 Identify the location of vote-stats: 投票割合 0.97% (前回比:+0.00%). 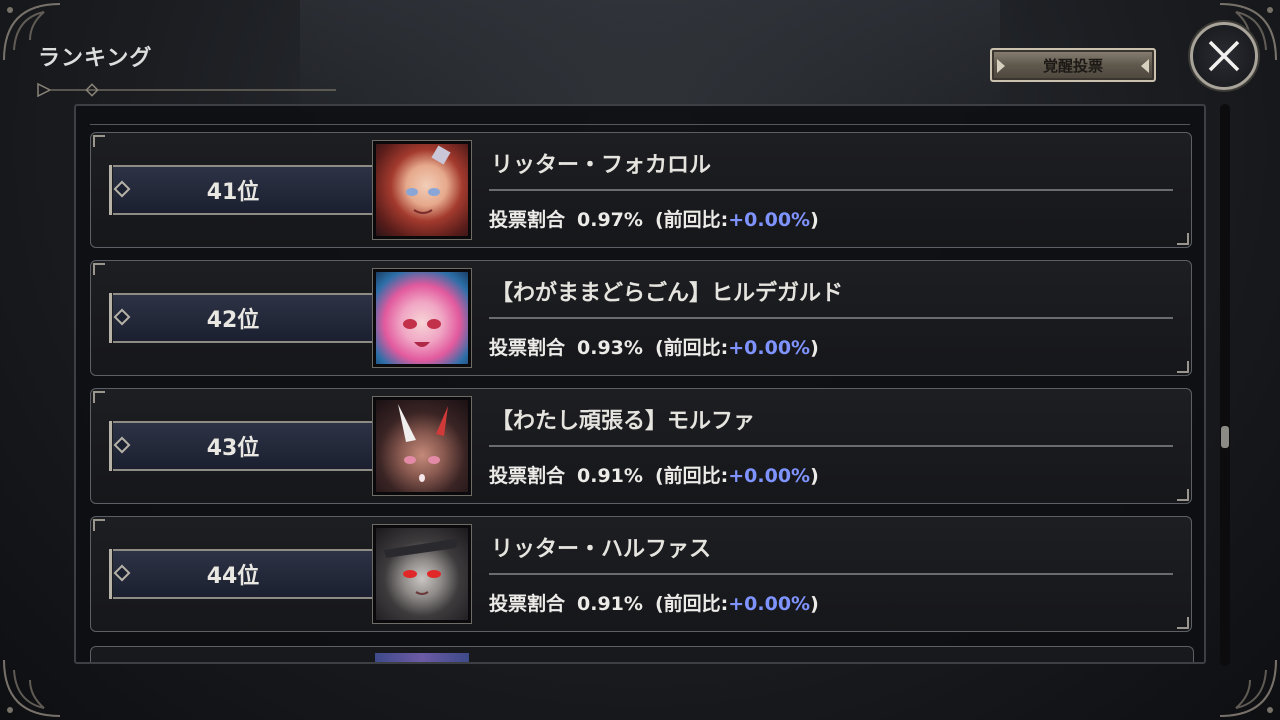
(654, 218).